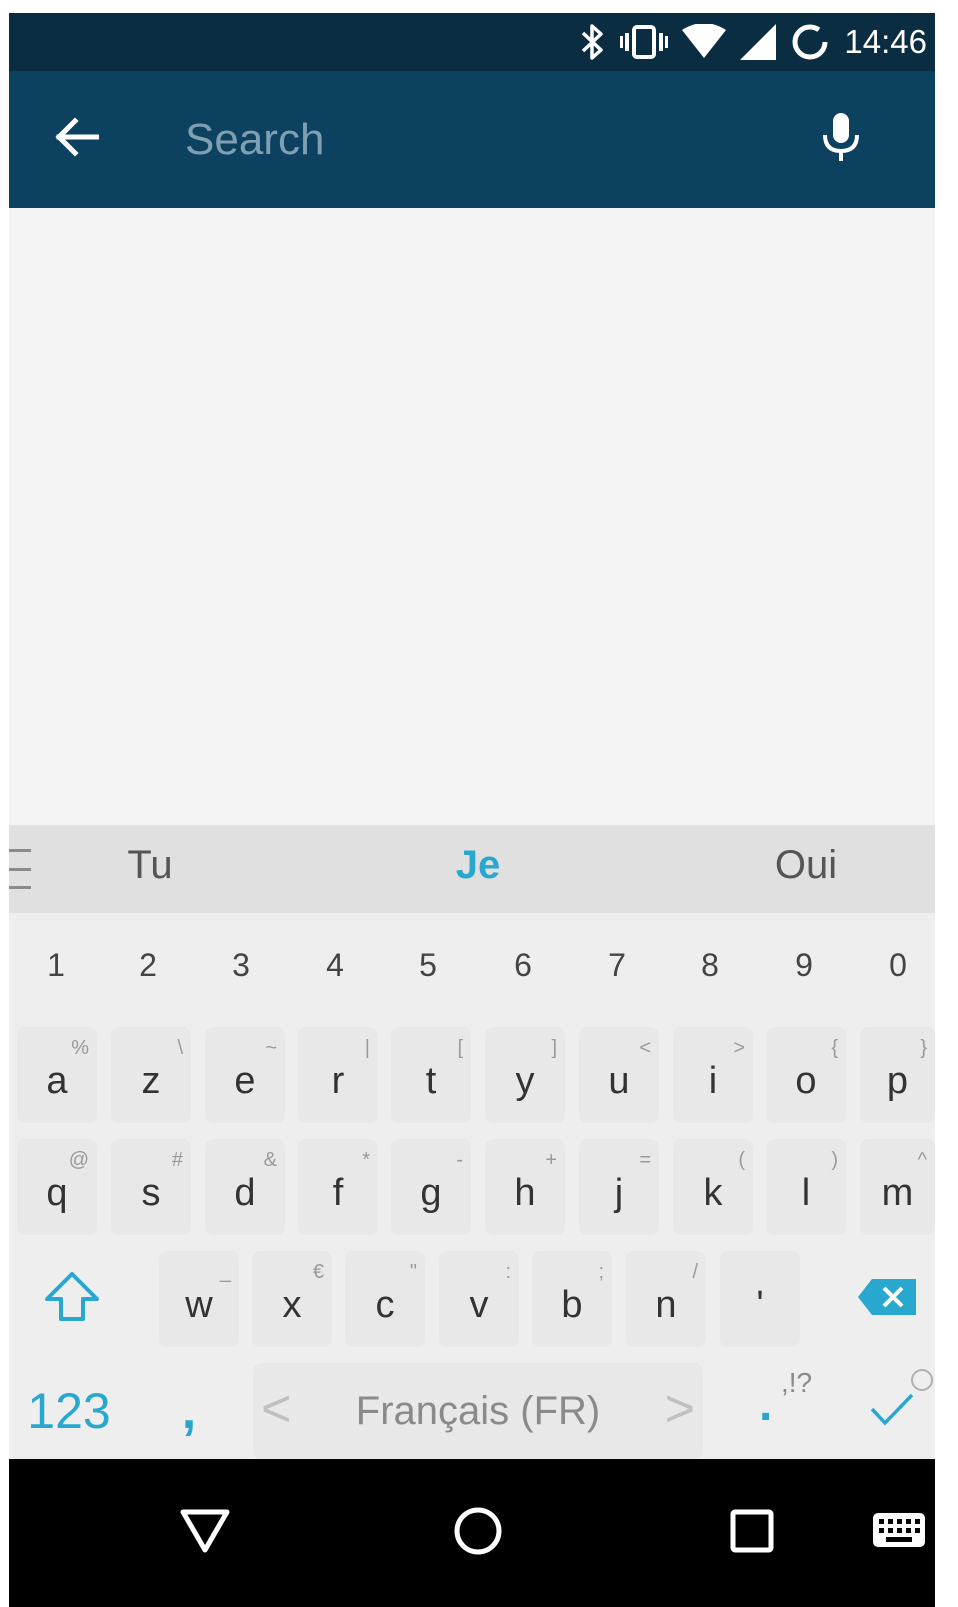  What do you see at coordinates (276, 1409) in the screenshot?
I see `language-prev-arrow: <` at bounding box center [276, 1409].